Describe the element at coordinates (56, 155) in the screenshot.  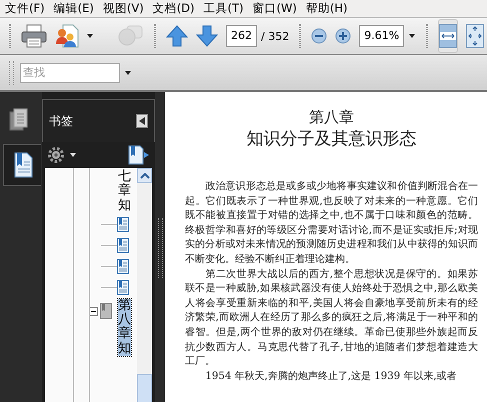
I see `settings-button` at that location.